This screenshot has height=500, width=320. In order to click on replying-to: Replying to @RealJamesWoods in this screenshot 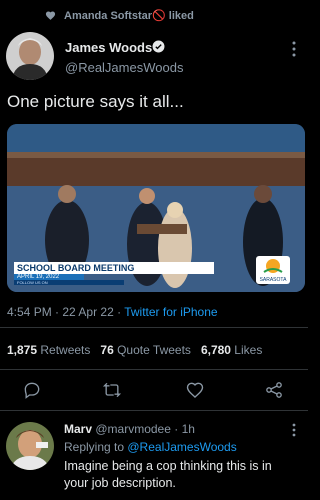, I will do `click(150, 447)`.